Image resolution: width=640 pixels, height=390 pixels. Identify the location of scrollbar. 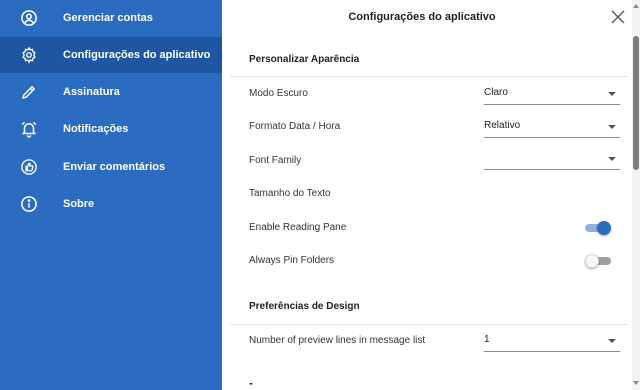
(636, 195).